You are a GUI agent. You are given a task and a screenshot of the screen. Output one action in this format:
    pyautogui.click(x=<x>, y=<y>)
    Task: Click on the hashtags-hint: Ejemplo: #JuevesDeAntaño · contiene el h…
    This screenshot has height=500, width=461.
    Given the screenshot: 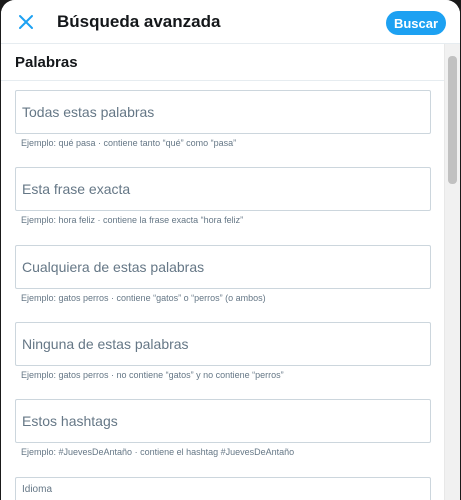 What is the action you would take?
    pyautogui.click(x=158, y=452)
    